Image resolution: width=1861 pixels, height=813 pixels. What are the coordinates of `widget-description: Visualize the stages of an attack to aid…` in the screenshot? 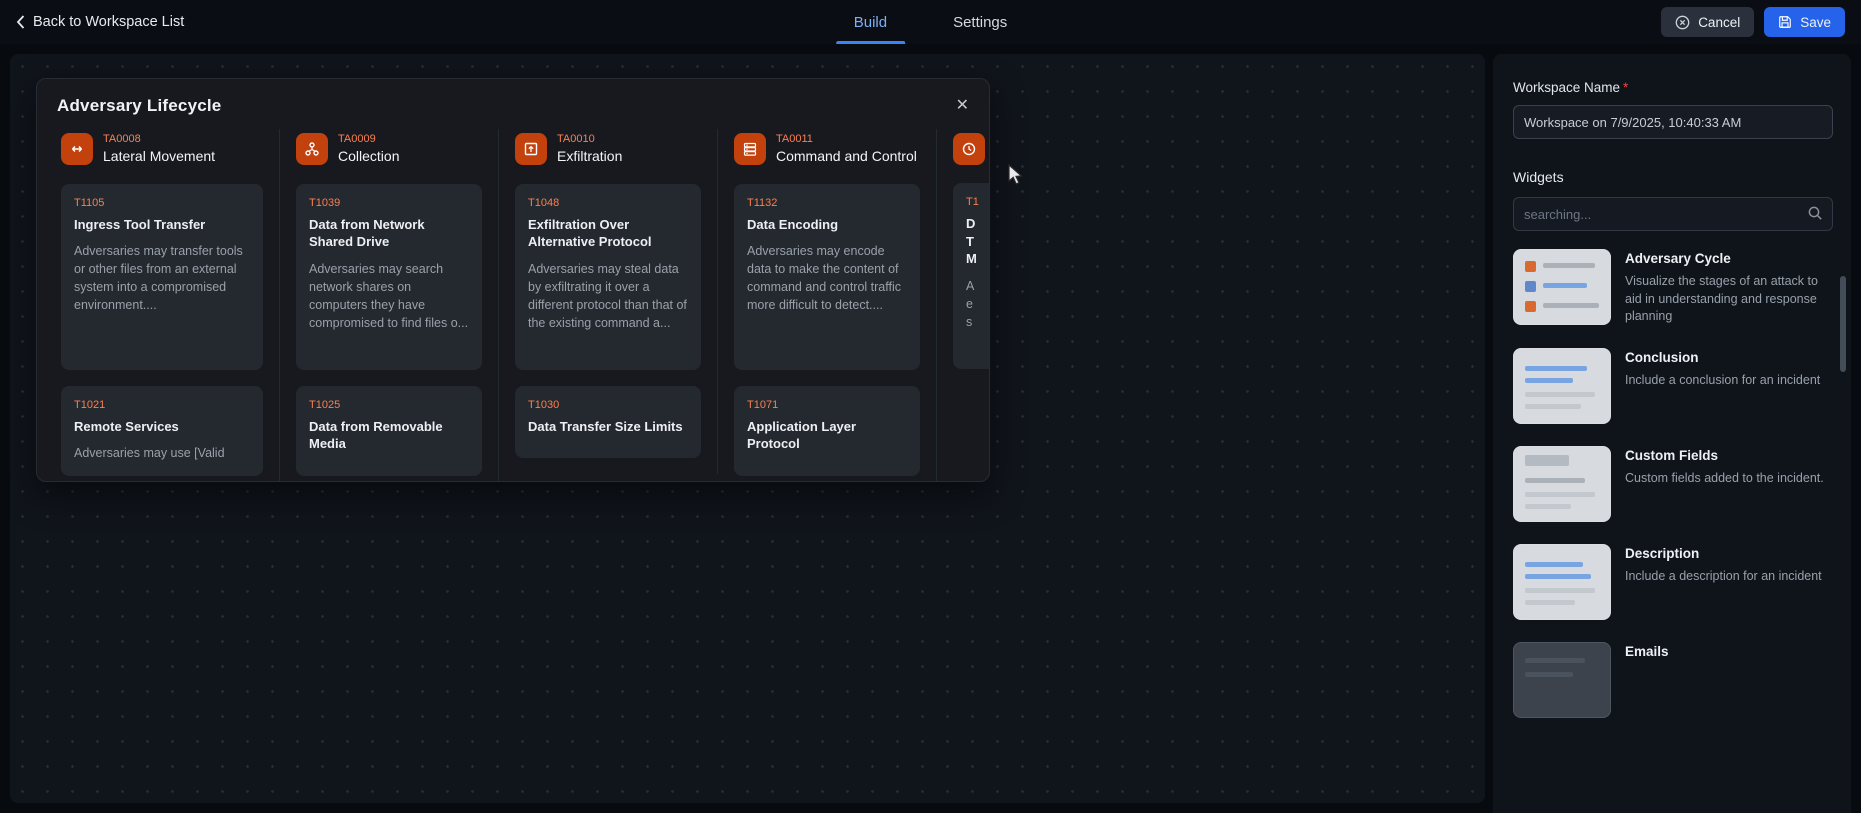 It's located at (1721, 298).